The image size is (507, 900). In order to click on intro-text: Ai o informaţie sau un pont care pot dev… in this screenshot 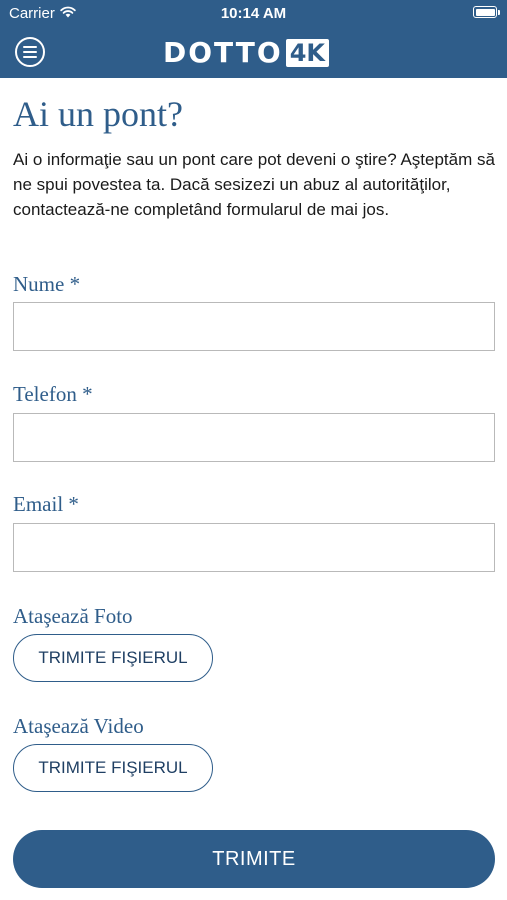, I will do `click(254, 184)`.